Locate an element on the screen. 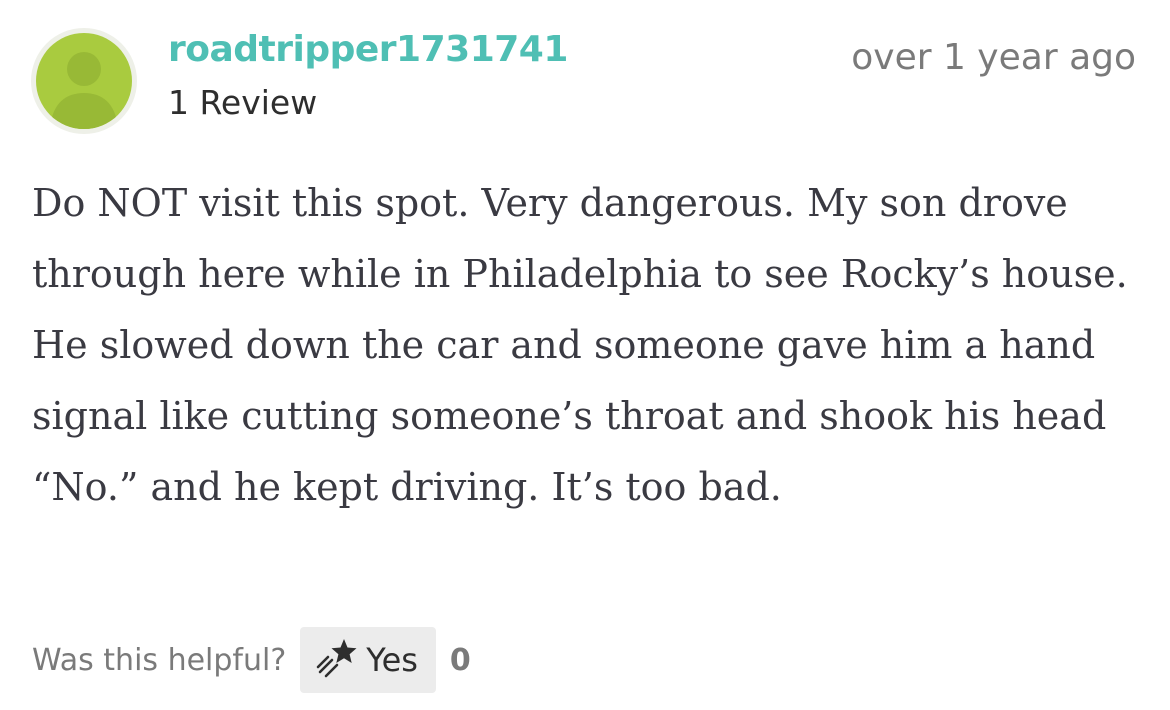 This screenshot has height=710, width=1170. helpful-row: Was this helpful? Yes 0 is located at coordinates (251, 660).